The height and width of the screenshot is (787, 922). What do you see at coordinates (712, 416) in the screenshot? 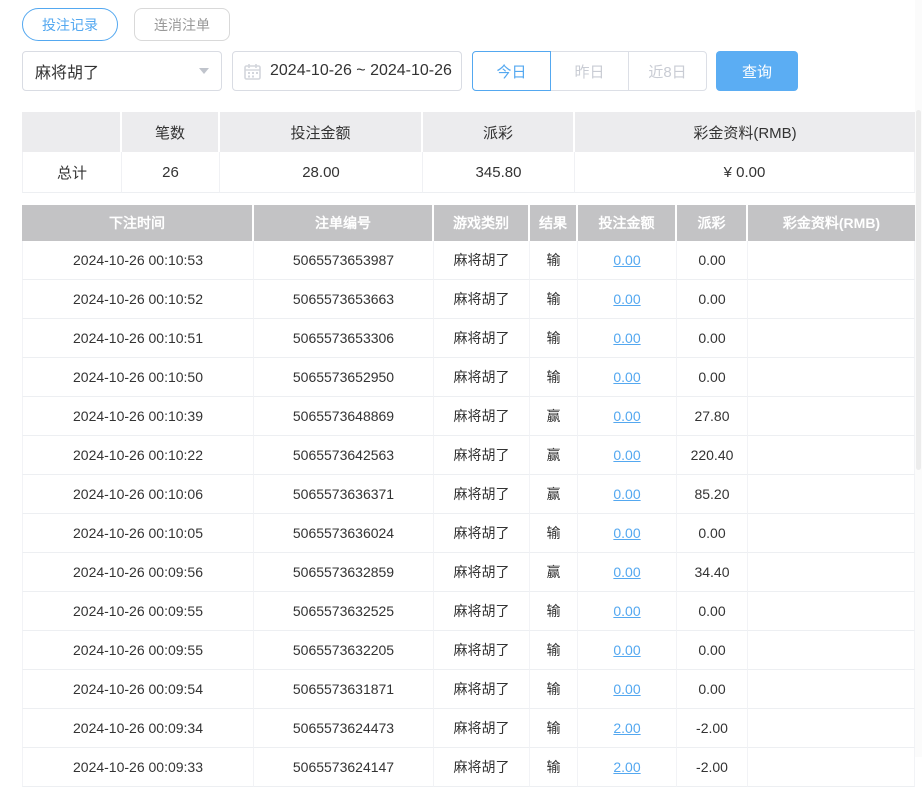
I see `payout-cell: 27.80` at bounding box center [712, 416].